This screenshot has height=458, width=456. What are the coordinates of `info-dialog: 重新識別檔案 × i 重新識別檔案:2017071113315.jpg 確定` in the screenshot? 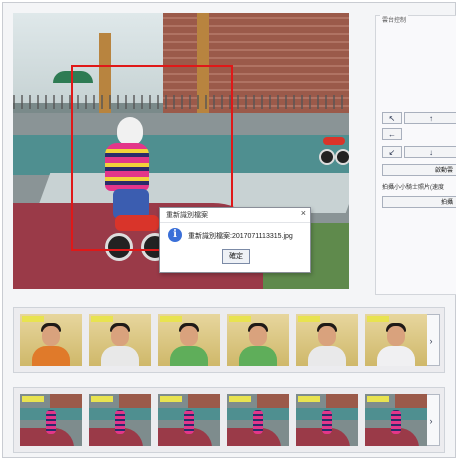 It's located at (235, 240).